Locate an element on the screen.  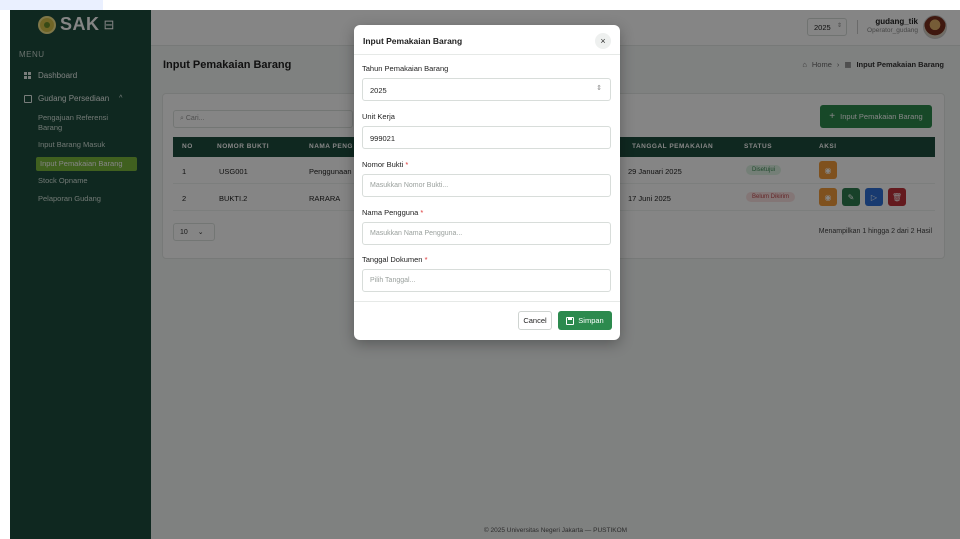
tanggal-label: Tanggal Dokumen * is located at coordinates (394, 259).